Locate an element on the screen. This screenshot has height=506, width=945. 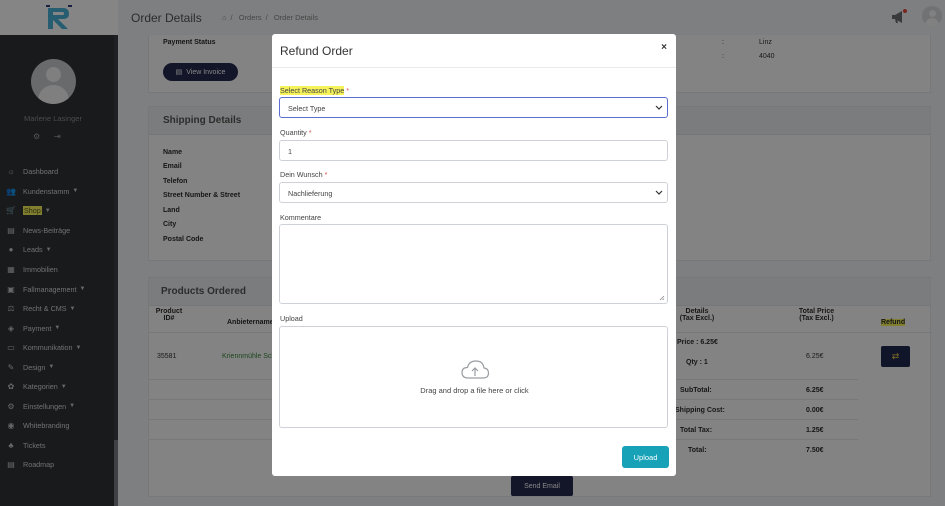
upload-dropzone: Drag and drop a file here or click is located at coordinates (473, 377).